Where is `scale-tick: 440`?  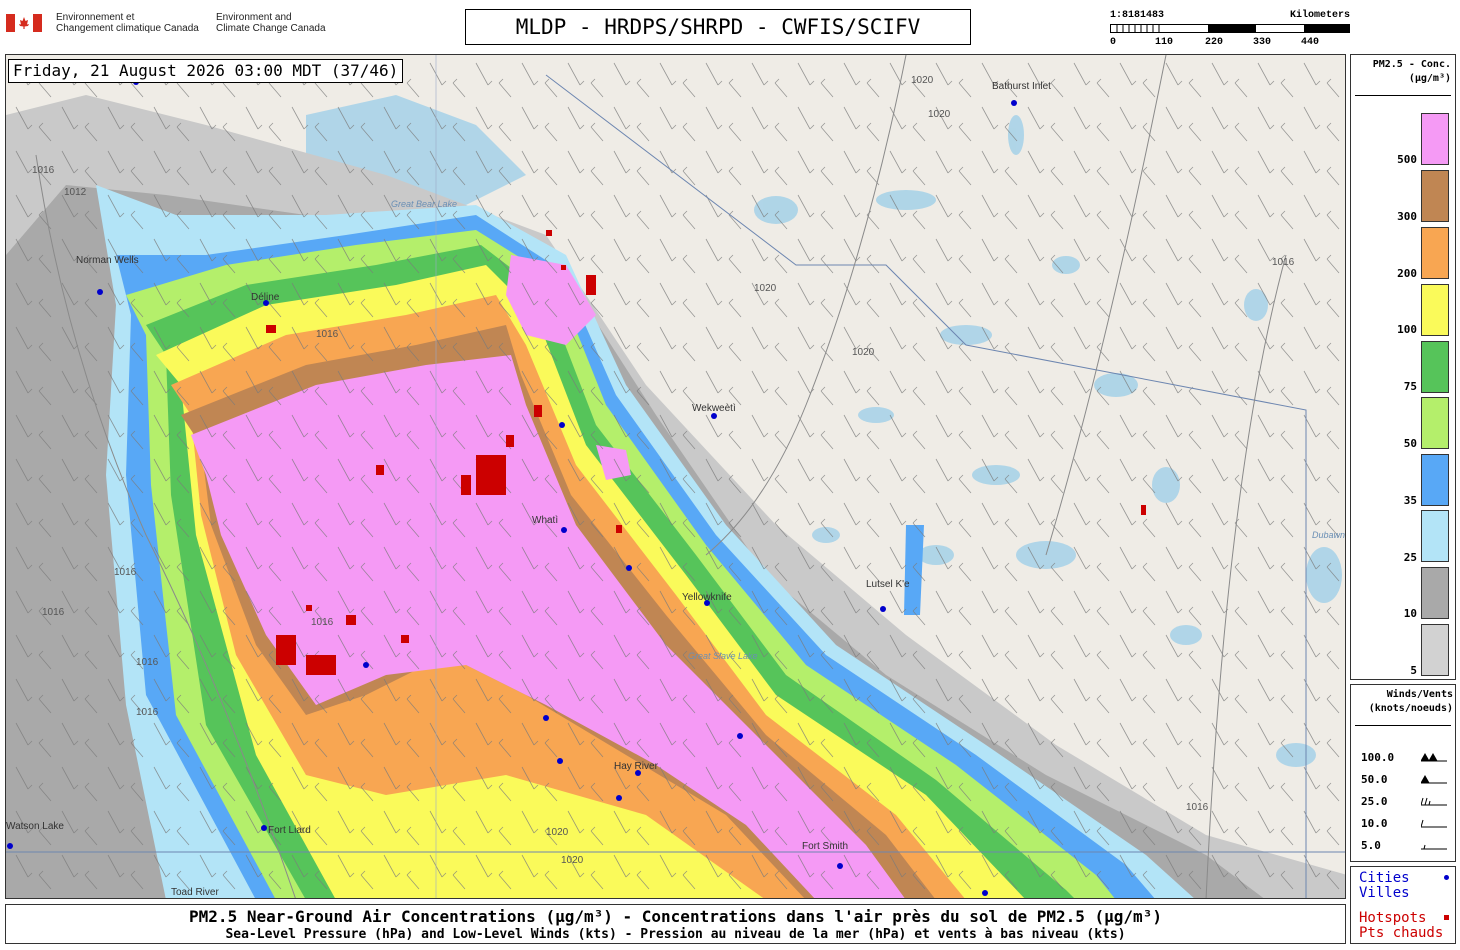 scale-tick: 440 is located at coordinates (1310, 42).